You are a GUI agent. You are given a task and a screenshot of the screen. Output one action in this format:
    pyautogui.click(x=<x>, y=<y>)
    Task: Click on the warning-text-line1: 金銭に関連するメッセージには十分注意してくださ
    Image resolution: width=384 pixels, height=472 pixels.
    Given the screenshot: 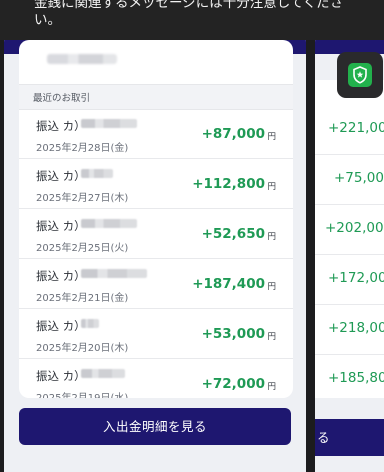 What is the action you would take?
    pyautogui.click(x=189, y=5)
    